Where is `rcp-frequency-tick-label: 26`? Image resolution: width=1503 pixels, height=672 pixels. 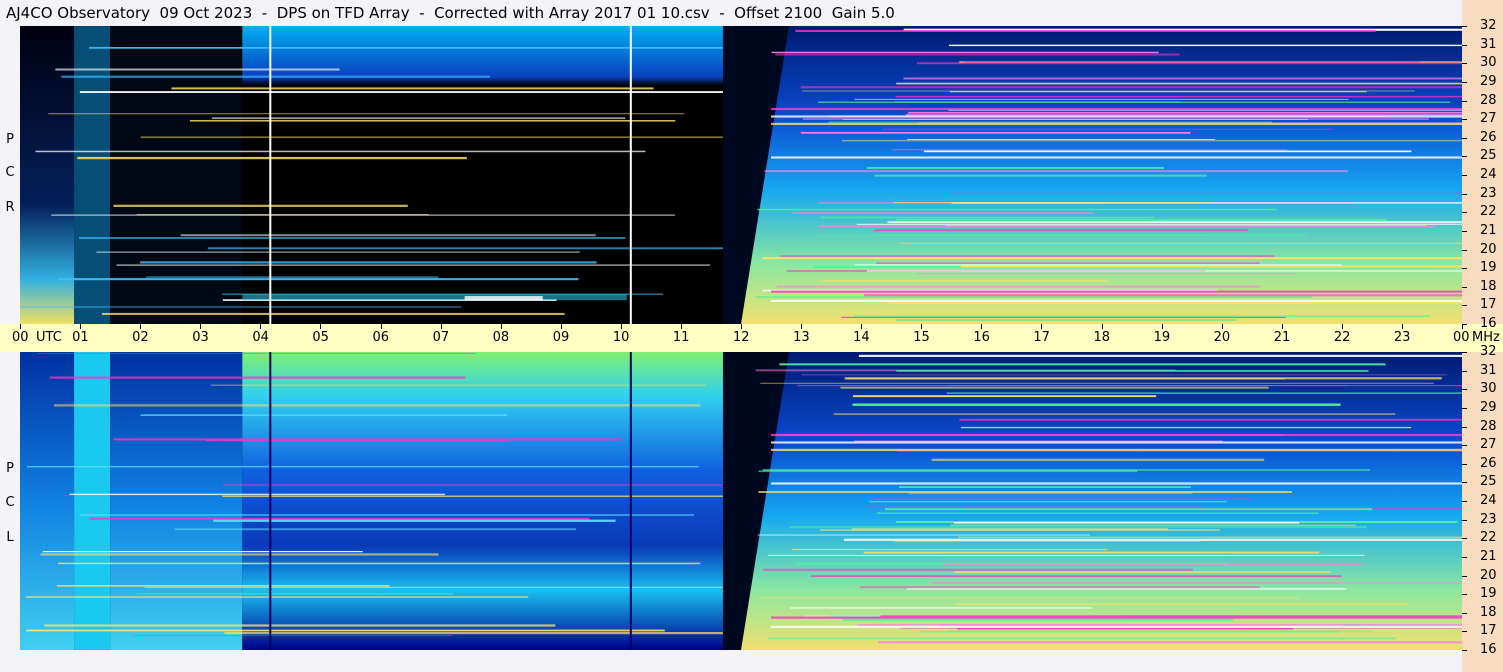
rcp-frequency-tick-label: 26 is located at coordinates (1488, 137).